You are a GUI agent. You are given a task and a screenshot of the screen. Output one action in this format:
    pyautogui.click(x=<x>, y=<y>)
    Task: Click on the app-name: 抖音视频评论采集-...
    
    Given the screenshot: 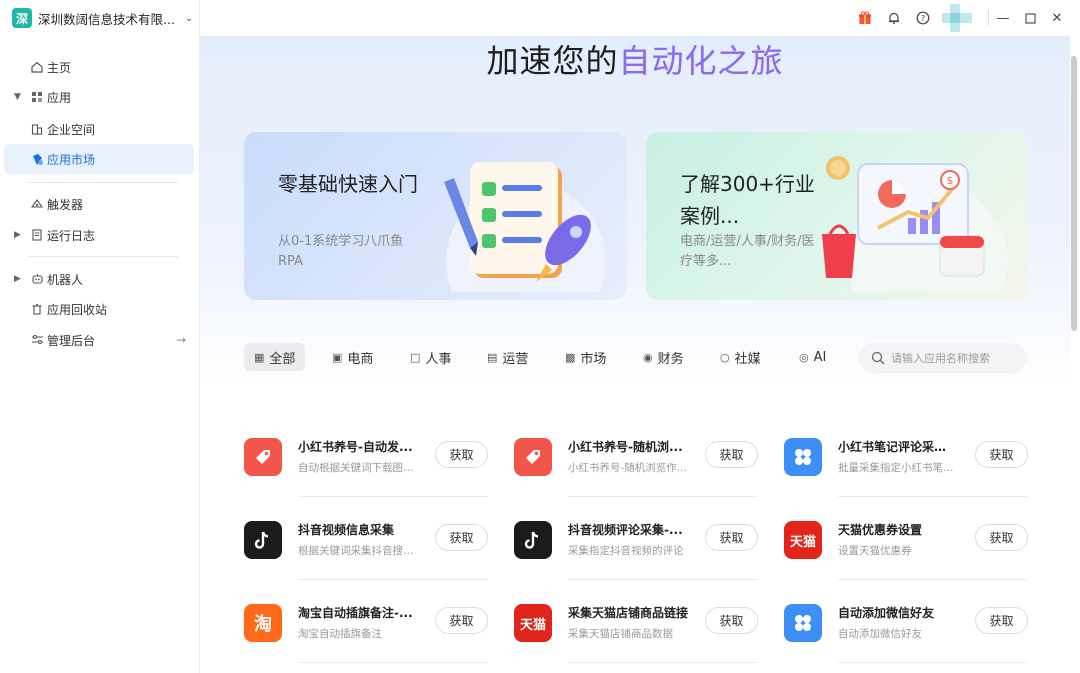 What is the action you would take?
    pyautogui.click(x=625, y=530)
    